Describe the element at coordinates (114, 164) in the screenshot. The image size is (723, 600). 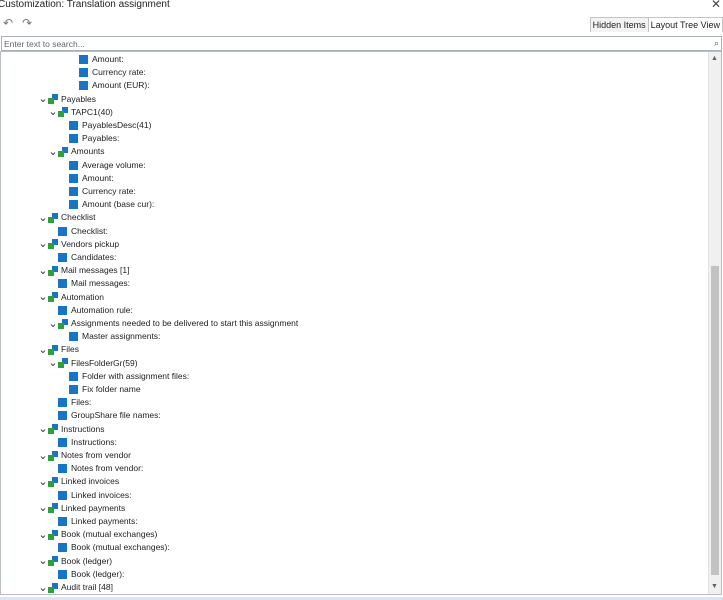
I see `tree-node-label: Average volume:` at that location.